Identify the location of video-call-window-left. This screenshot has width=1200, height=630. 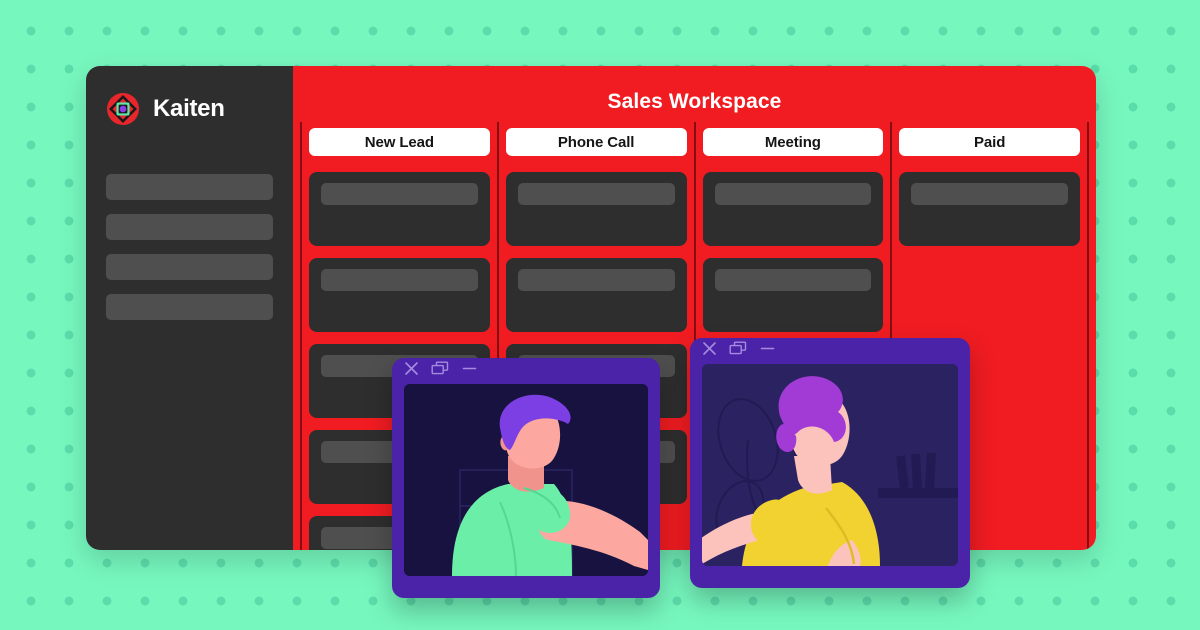
(526, 478).